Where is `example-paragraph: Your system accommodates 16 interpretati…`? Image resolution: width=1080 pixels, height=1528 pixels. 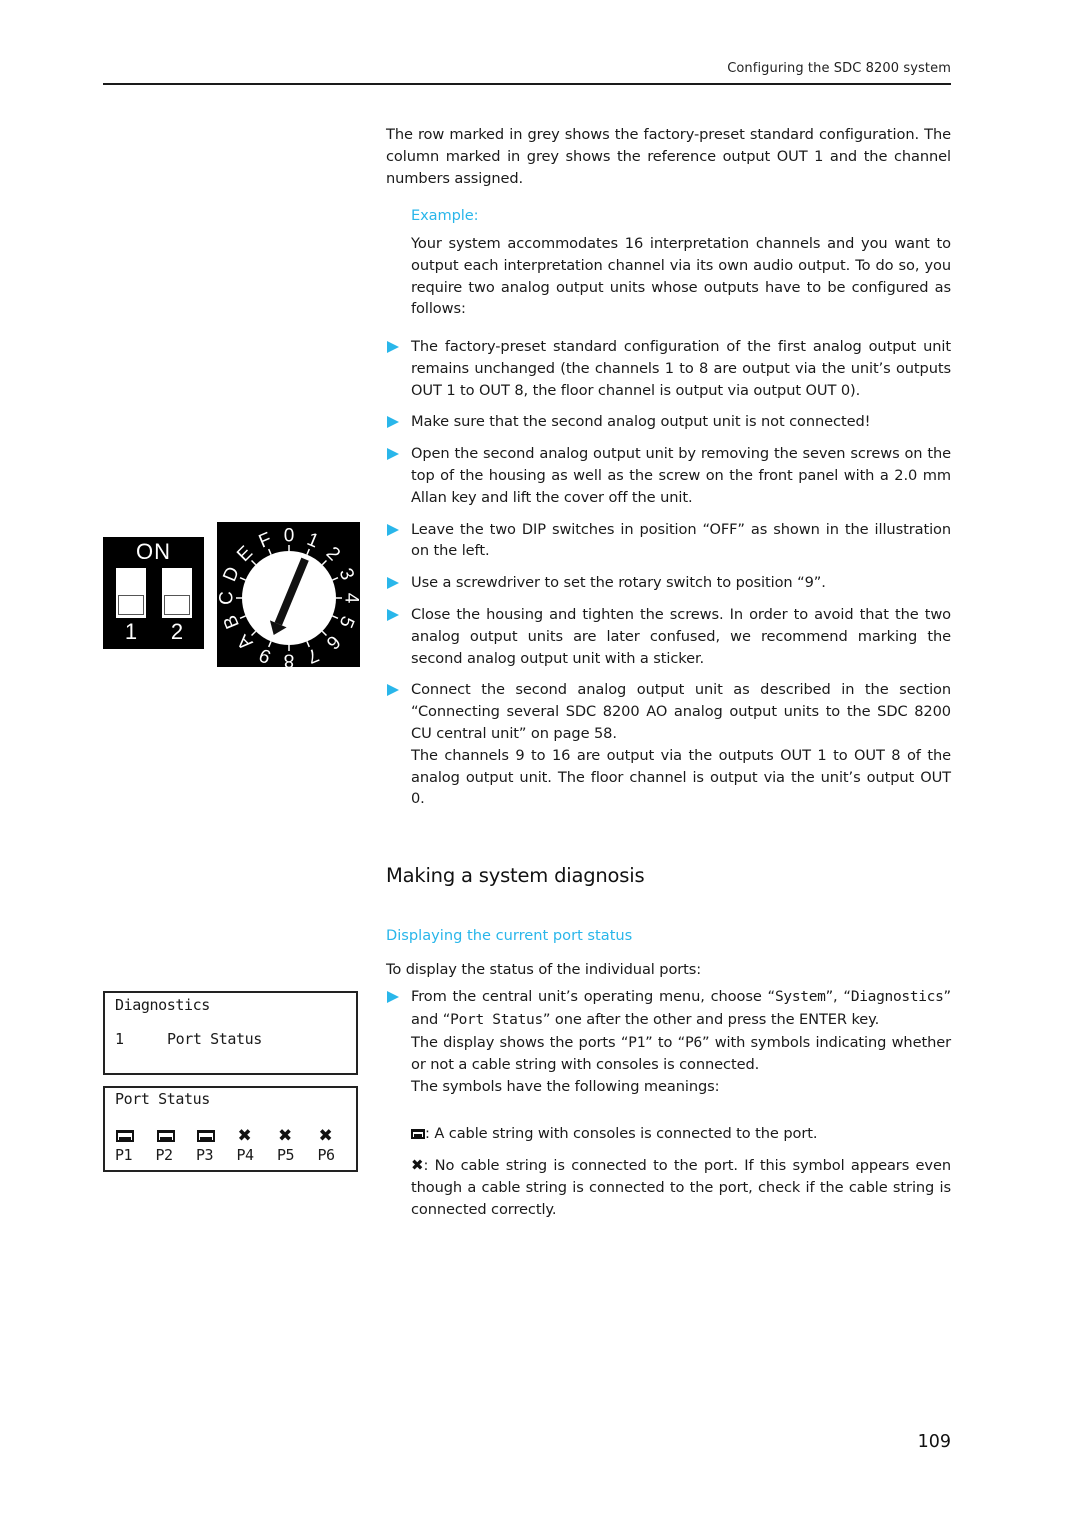
example-paragraph: Your system accommodates 16 interpretati… is located at coordinates (681, 276).